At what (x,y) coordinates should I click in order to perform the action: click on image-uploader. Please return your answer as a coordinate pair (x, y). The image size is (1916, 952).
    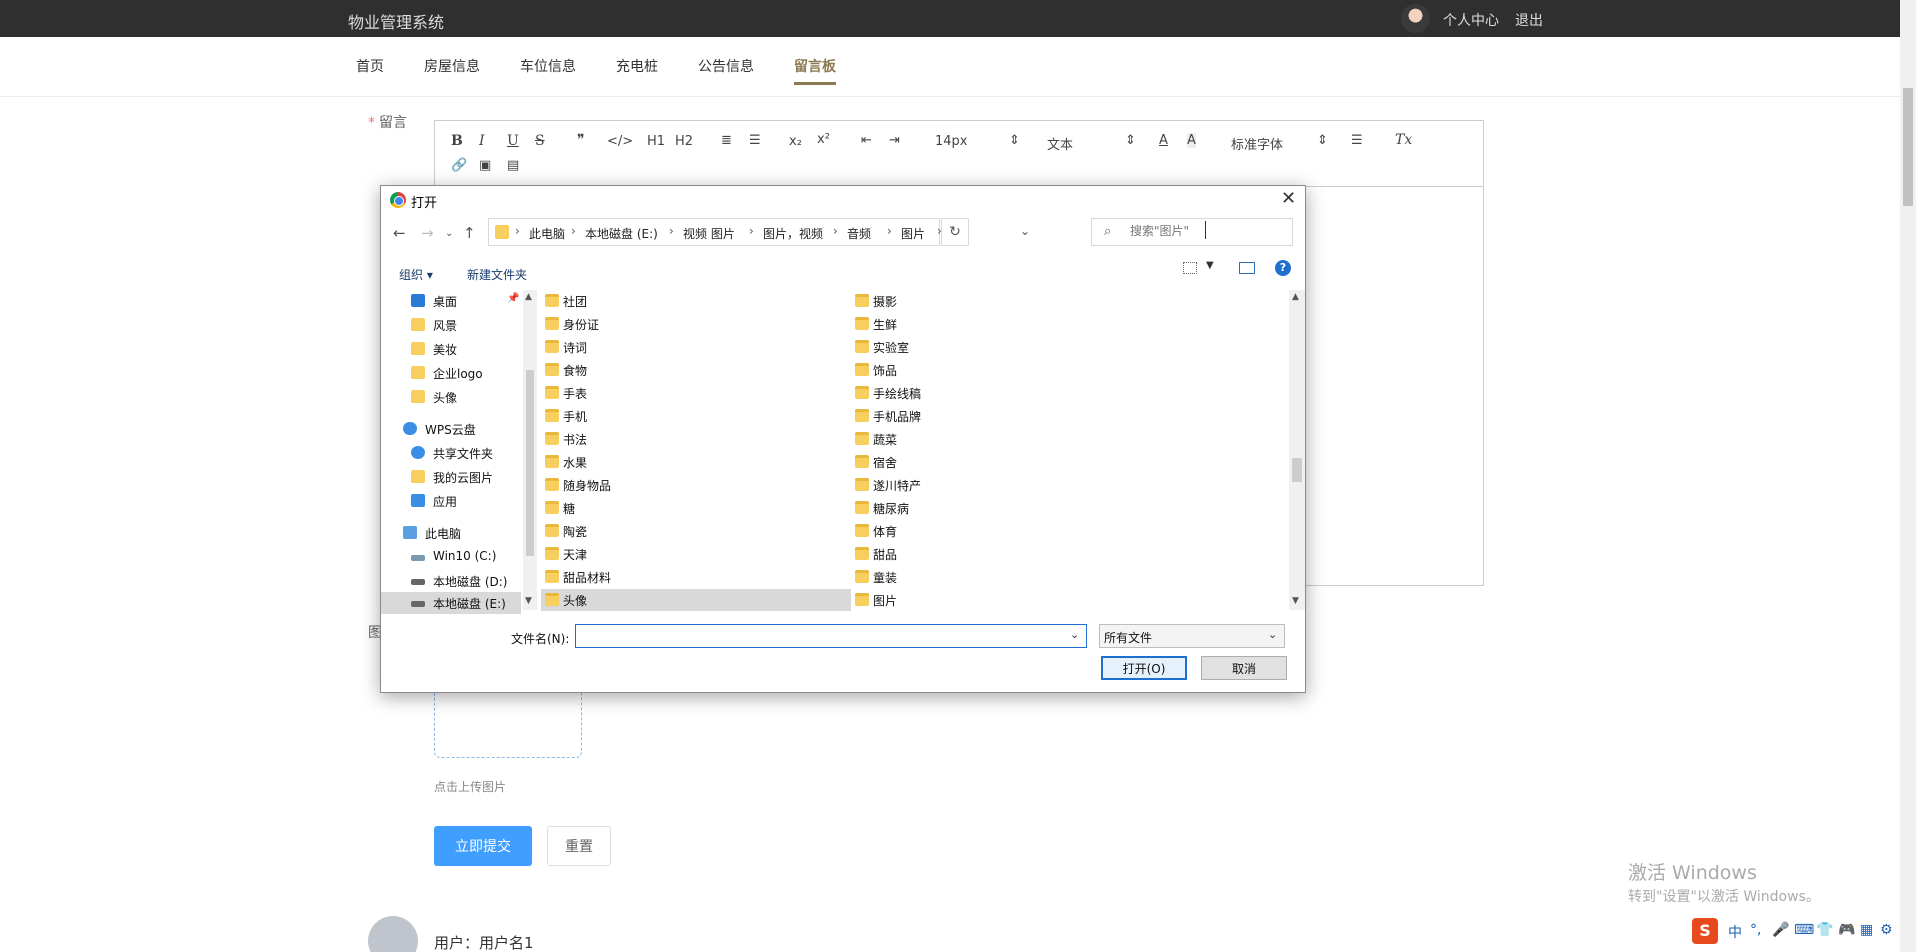
    Looking at the image, I should click on (508, 724).